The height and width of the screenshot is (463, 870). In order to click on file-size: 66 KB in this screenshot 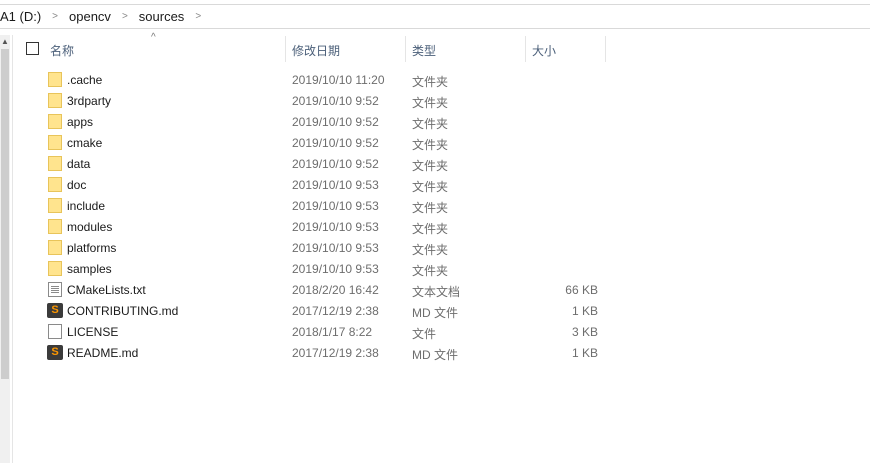, I will do `click(581, 290)`.